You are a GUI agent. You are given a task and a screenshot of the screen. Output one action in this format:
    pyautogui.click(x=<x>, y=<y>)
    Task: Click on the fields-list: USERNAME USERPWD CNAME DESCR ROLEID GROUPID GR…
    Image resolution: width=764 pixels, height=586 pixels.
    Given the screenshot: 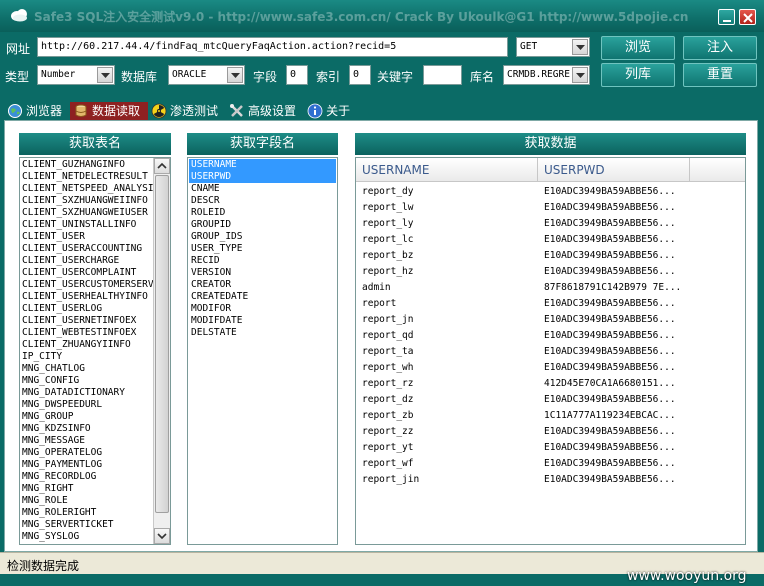 What is the action you would take?
    pyautogui.click(x=262, y=351)
    